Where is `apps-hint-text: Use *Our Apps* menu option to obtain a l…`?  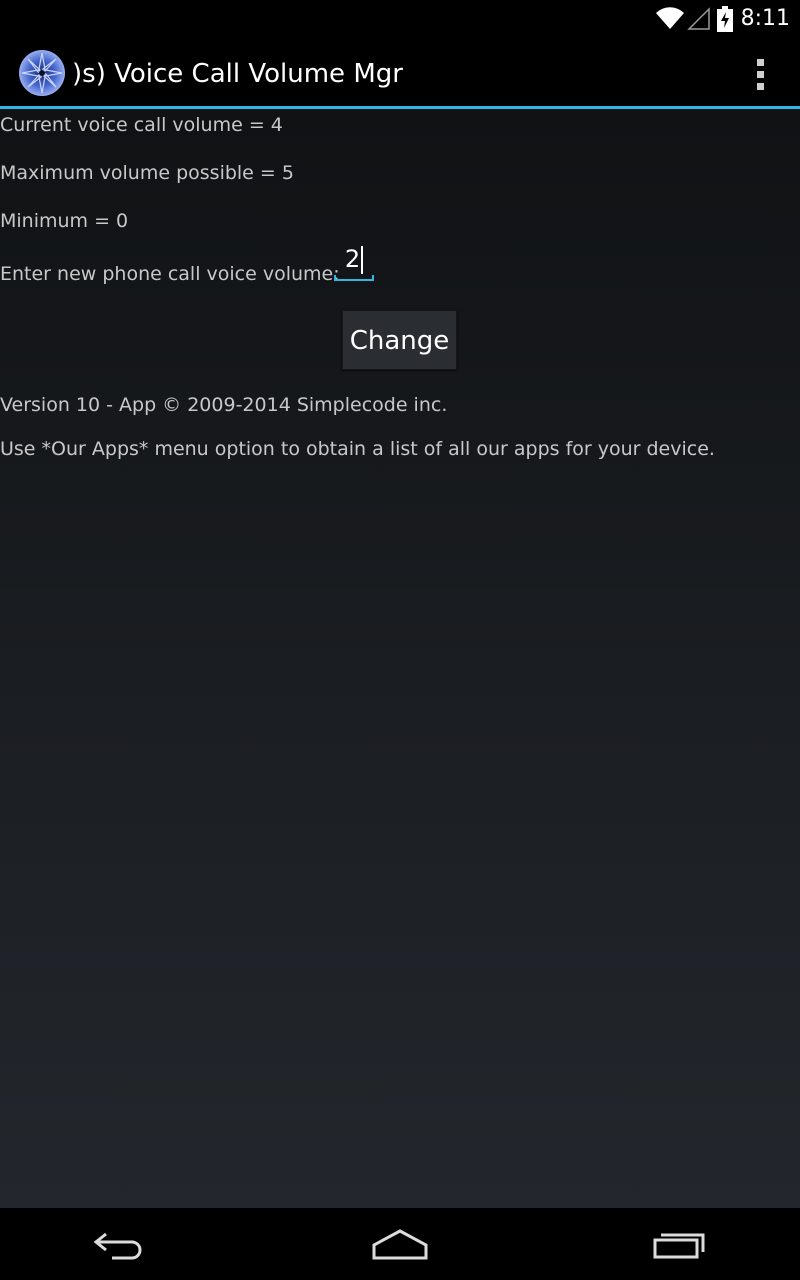 apps-hint-text: Use *Our Apps* menu option to obtain a l… is located at coordinates (357, 449).